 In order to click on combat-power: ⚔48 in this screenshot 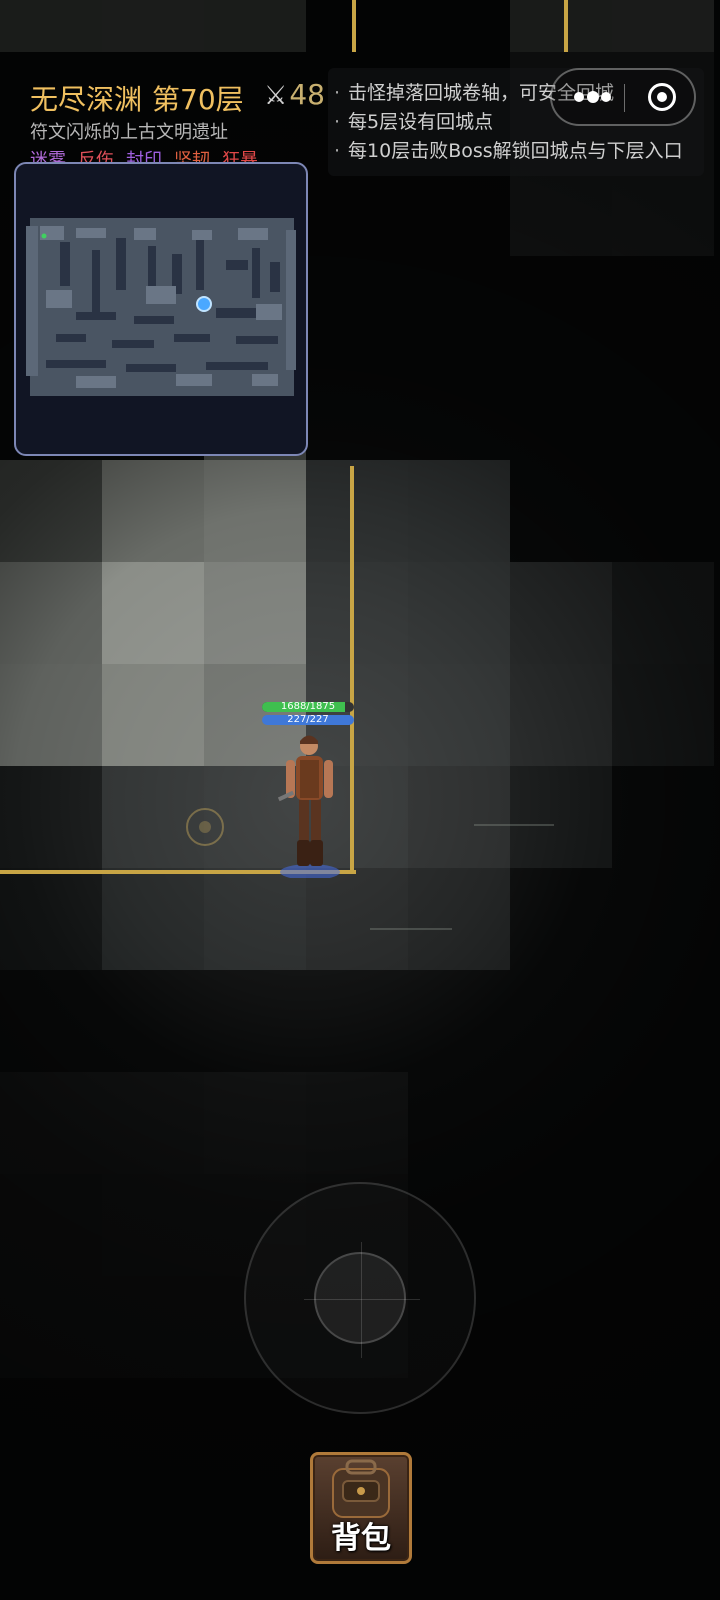, I will do `click(294, 94)`.